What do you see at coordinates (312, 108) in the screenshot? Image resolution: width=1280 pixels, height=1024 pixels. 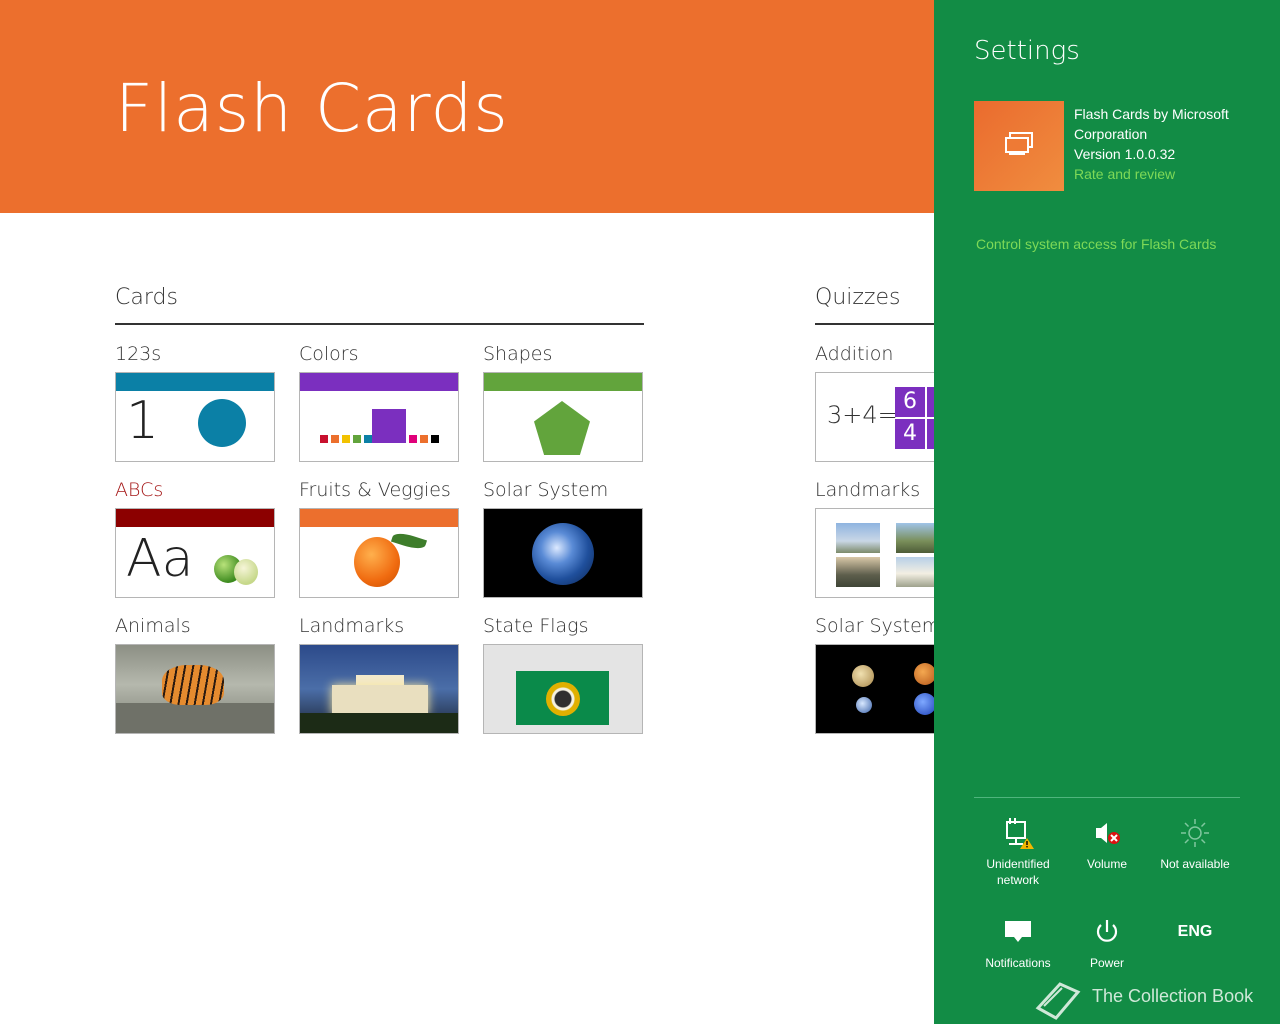 I see `app-title: Flash Cards` at bounding box center [312, 108].